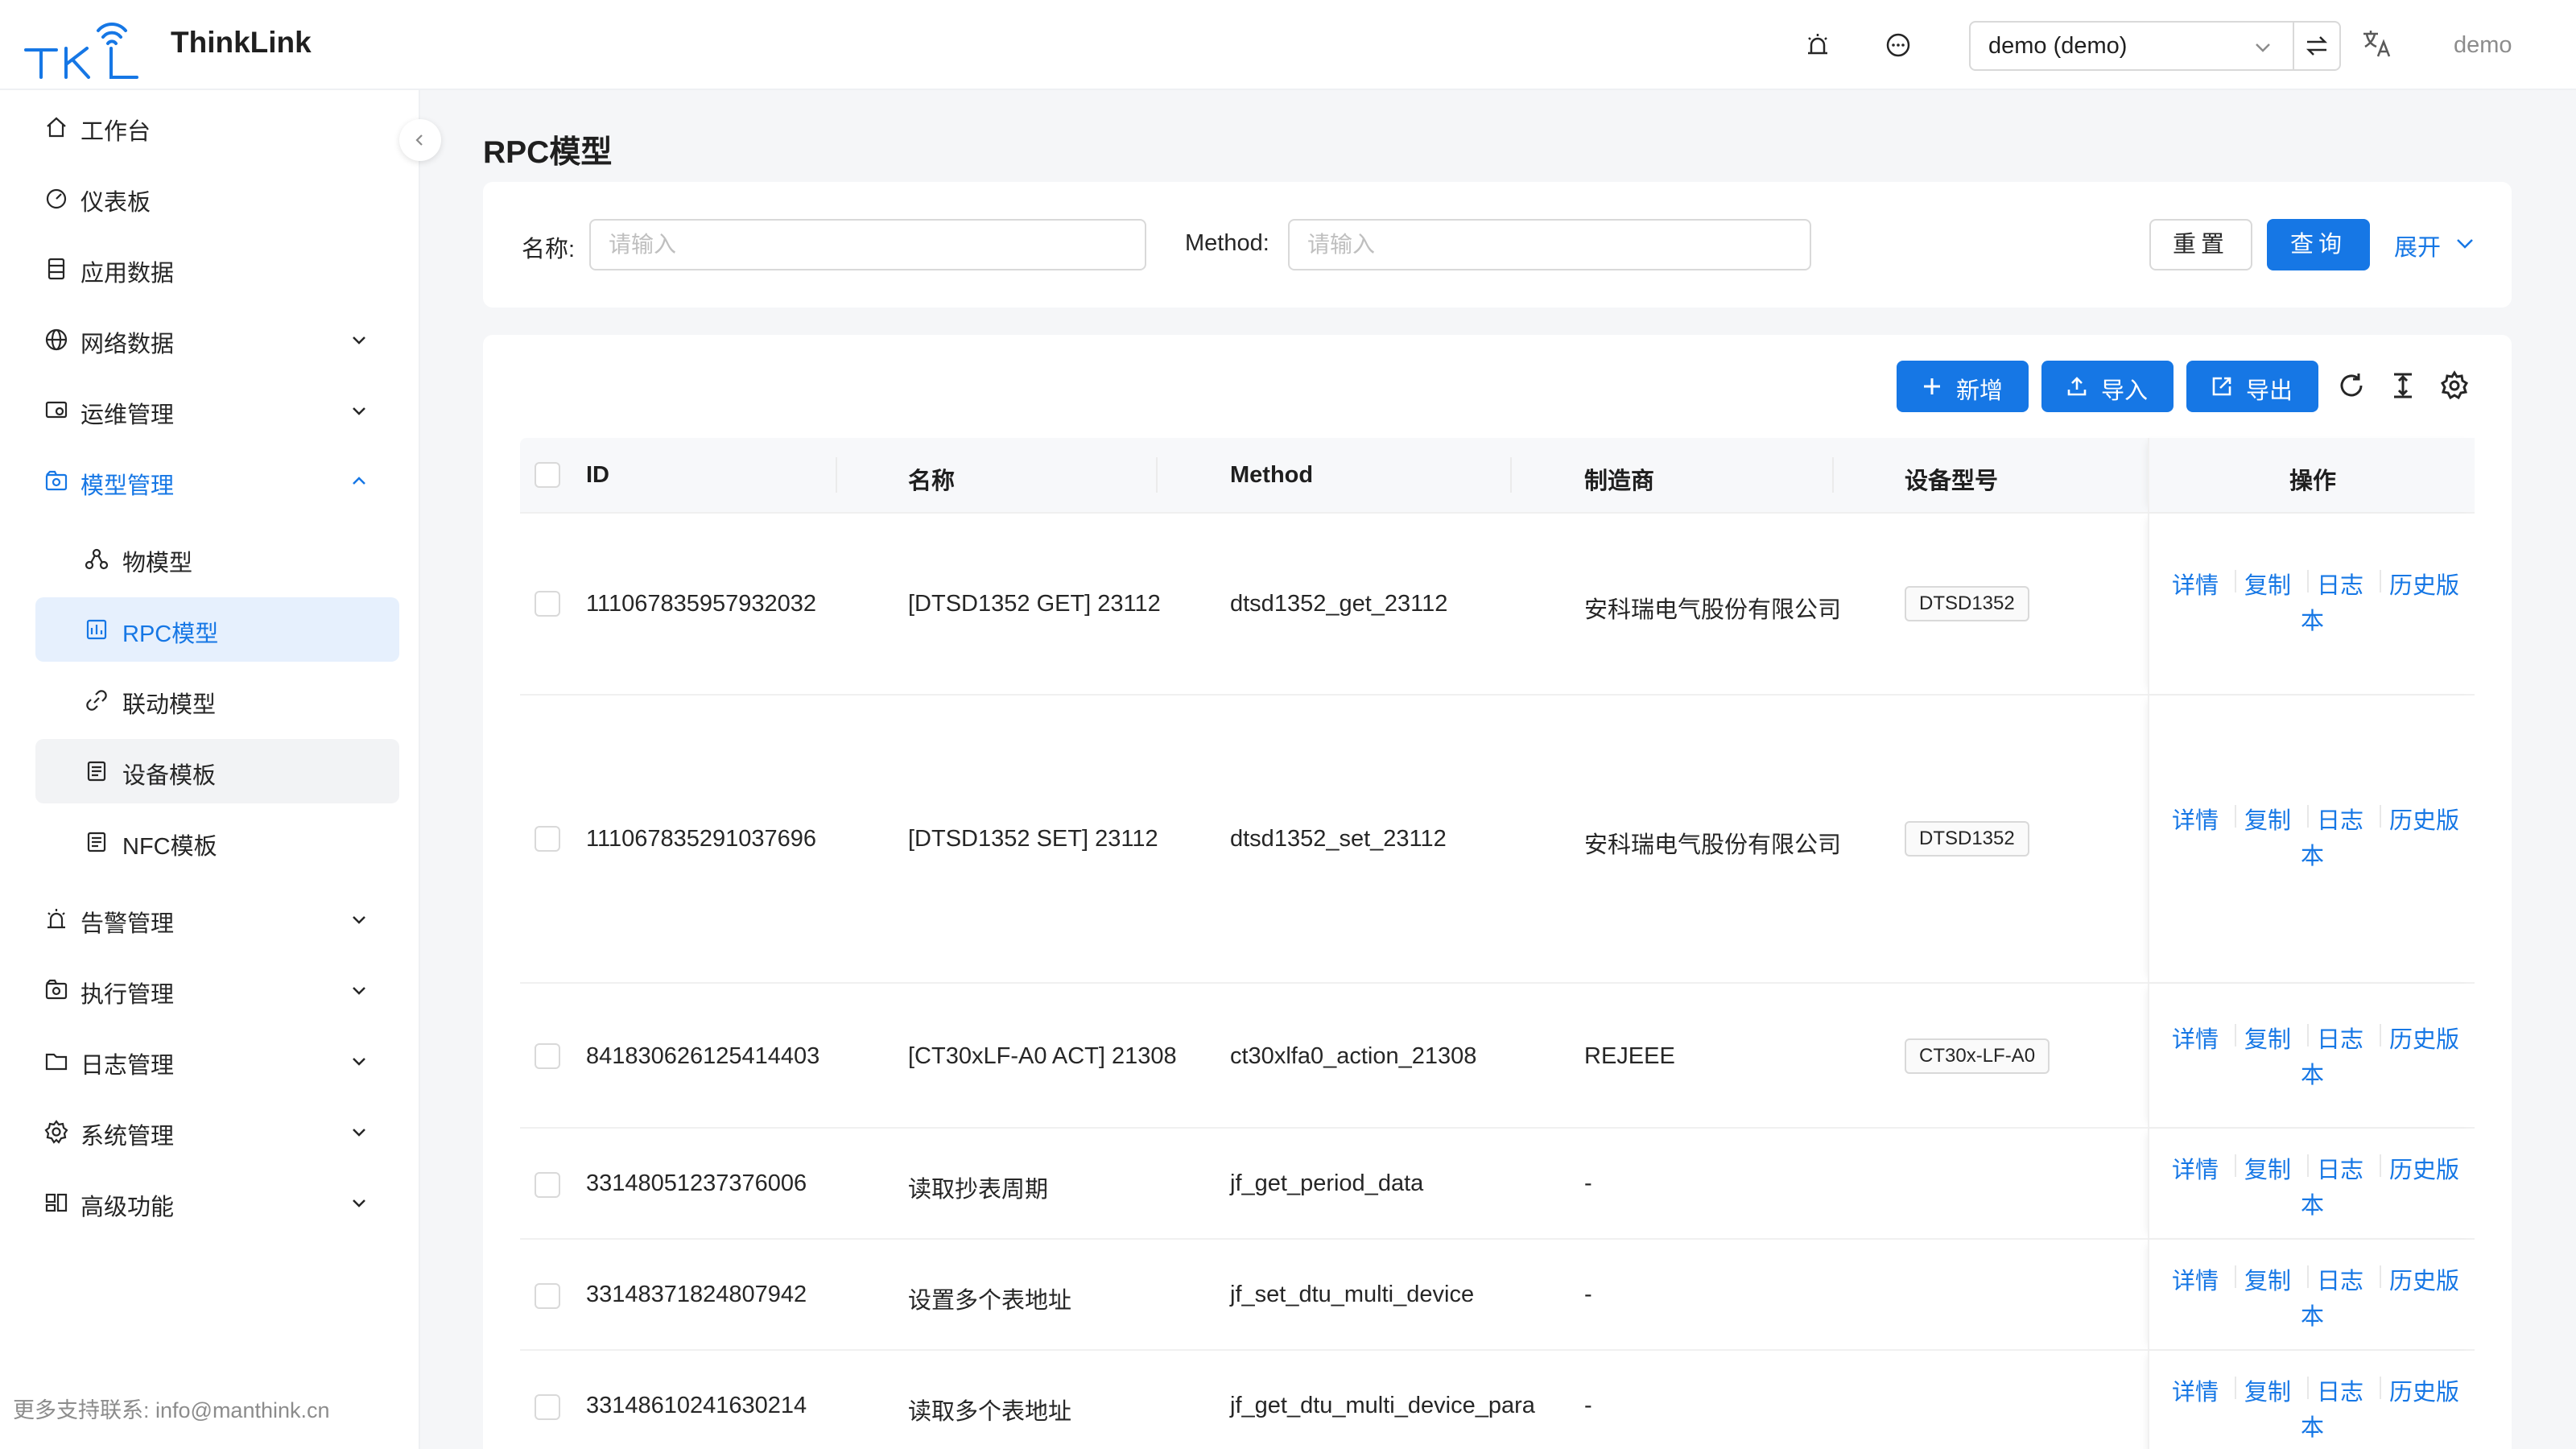  I want to click on method-filter-input, so click(1549, 244).